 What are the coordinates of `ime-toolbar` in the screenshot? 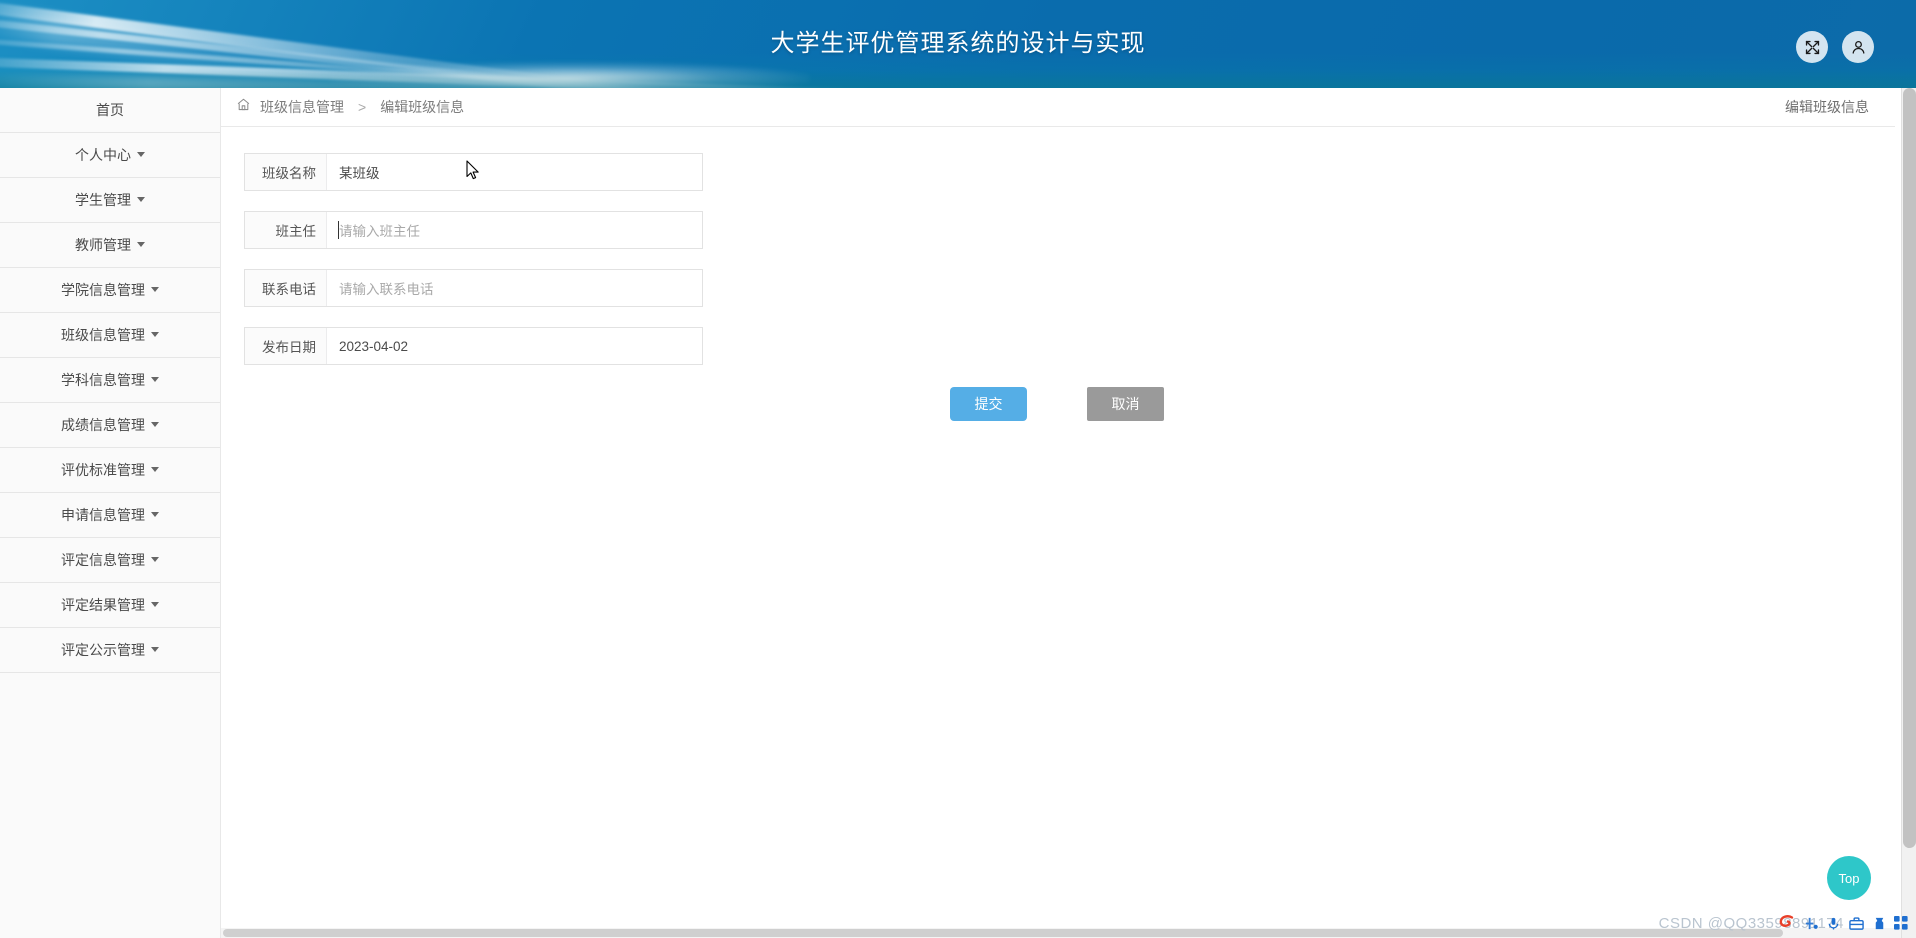 It's located at (1842, 923).